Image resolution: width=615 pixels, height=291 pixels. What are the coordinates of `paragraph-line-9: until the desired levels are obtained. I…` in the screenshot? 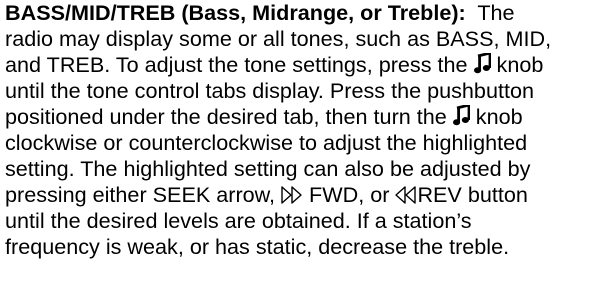 It's located at (238, 220).